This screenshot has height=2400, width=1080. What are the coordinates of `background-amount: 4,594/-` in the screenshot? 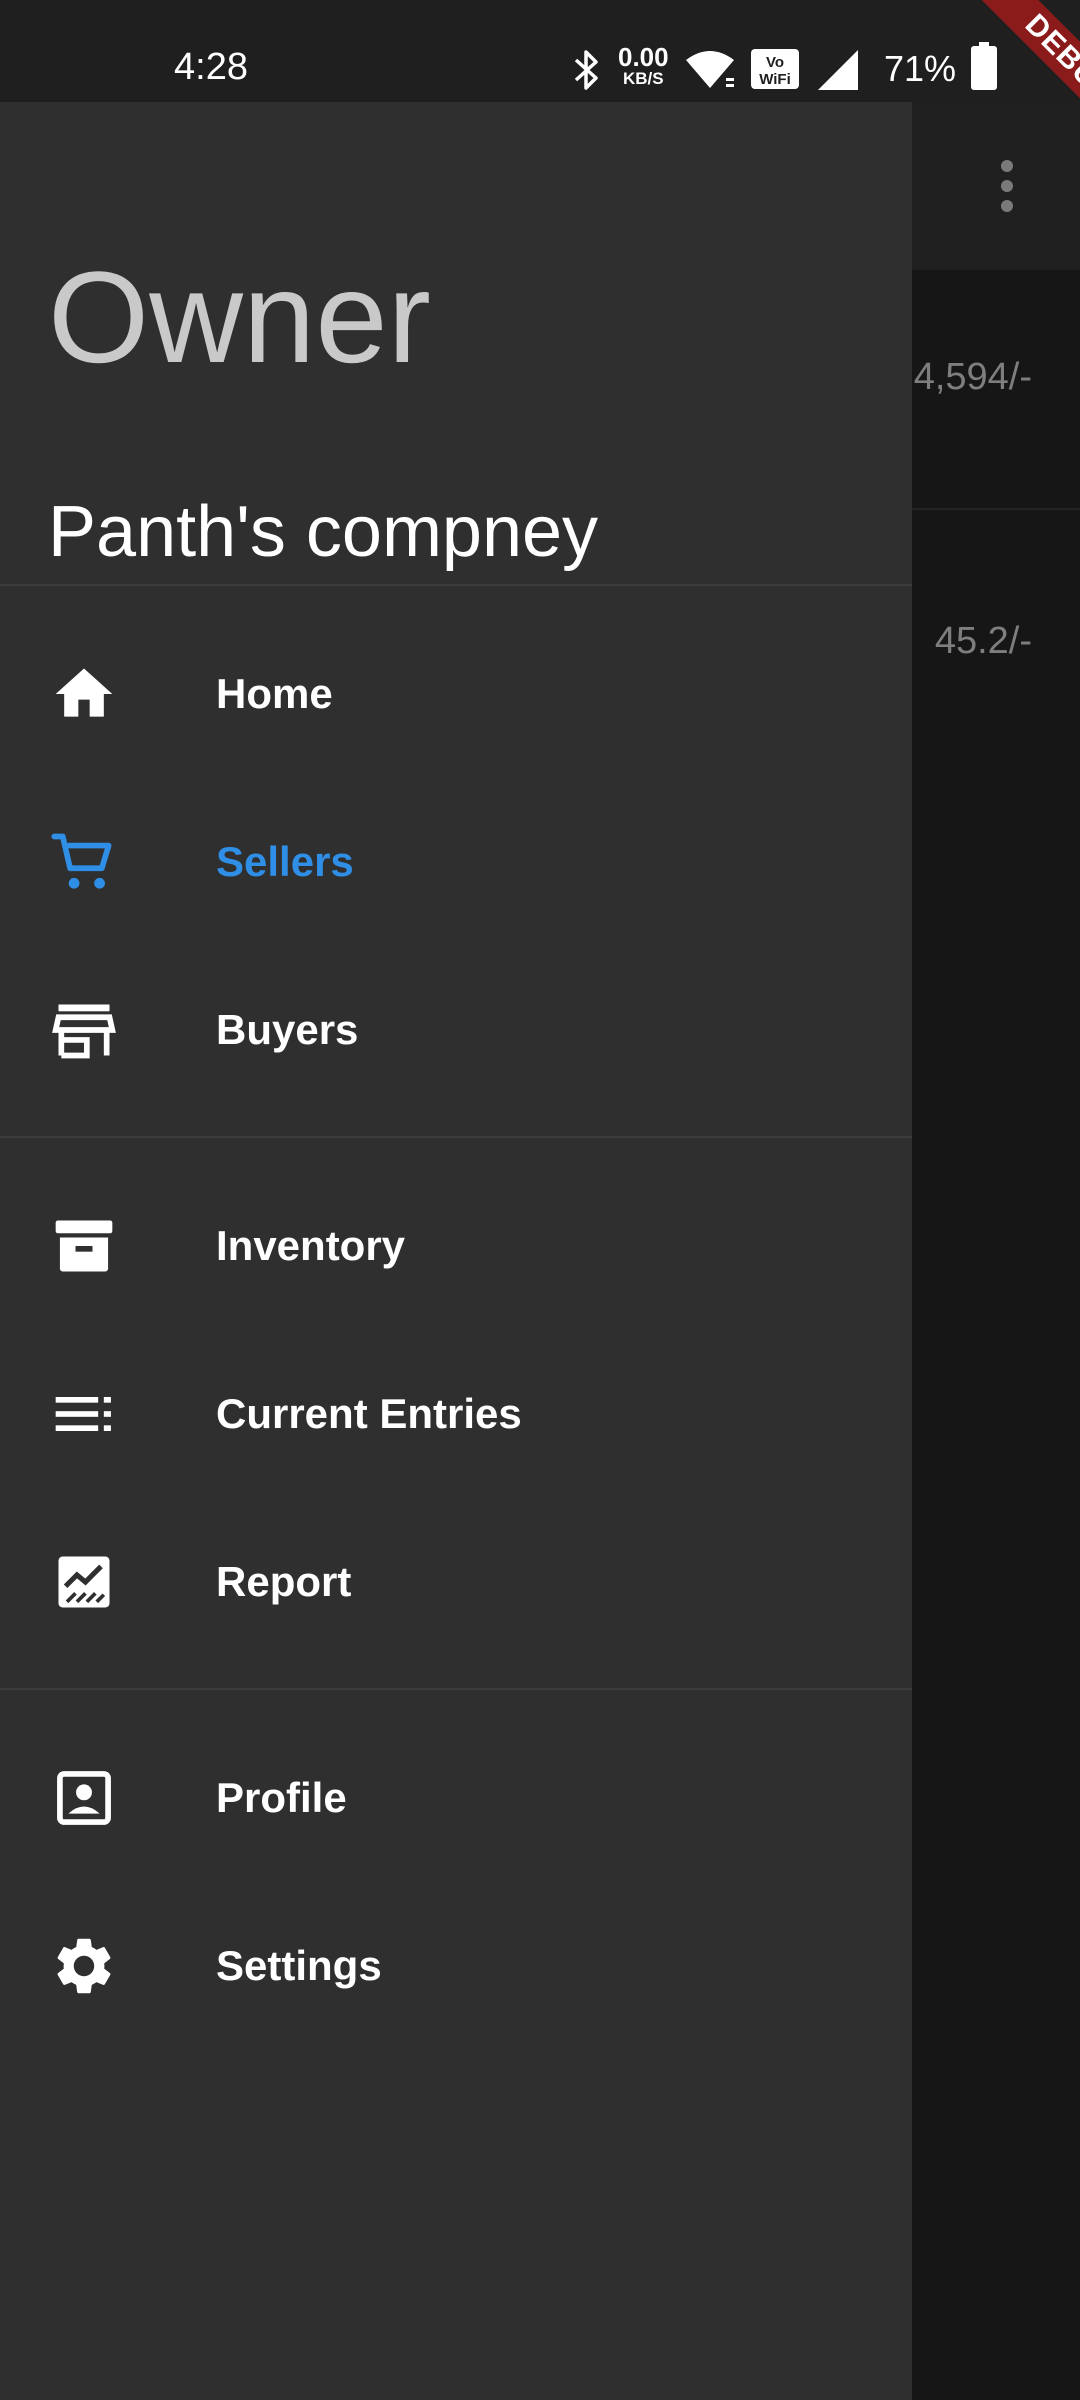 It's located at (972, 377).